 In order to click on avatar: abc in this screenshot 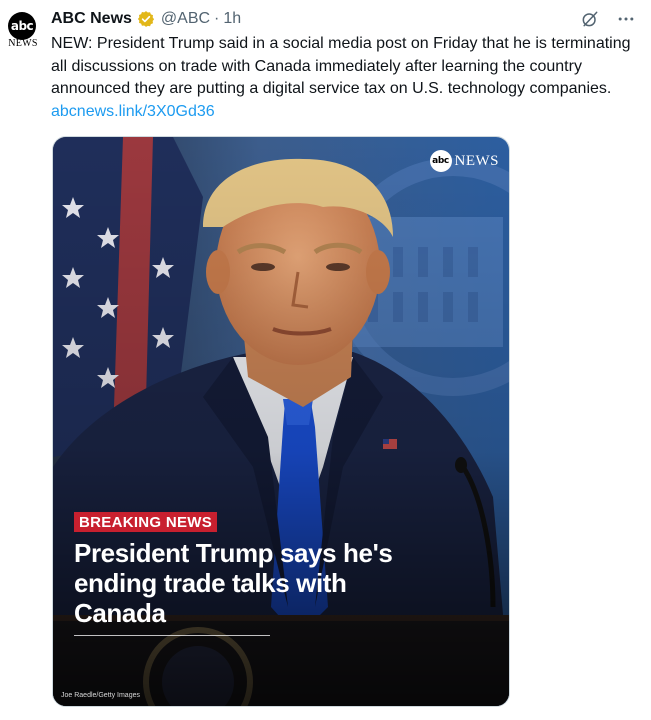, I will do `click(22, 26)`.